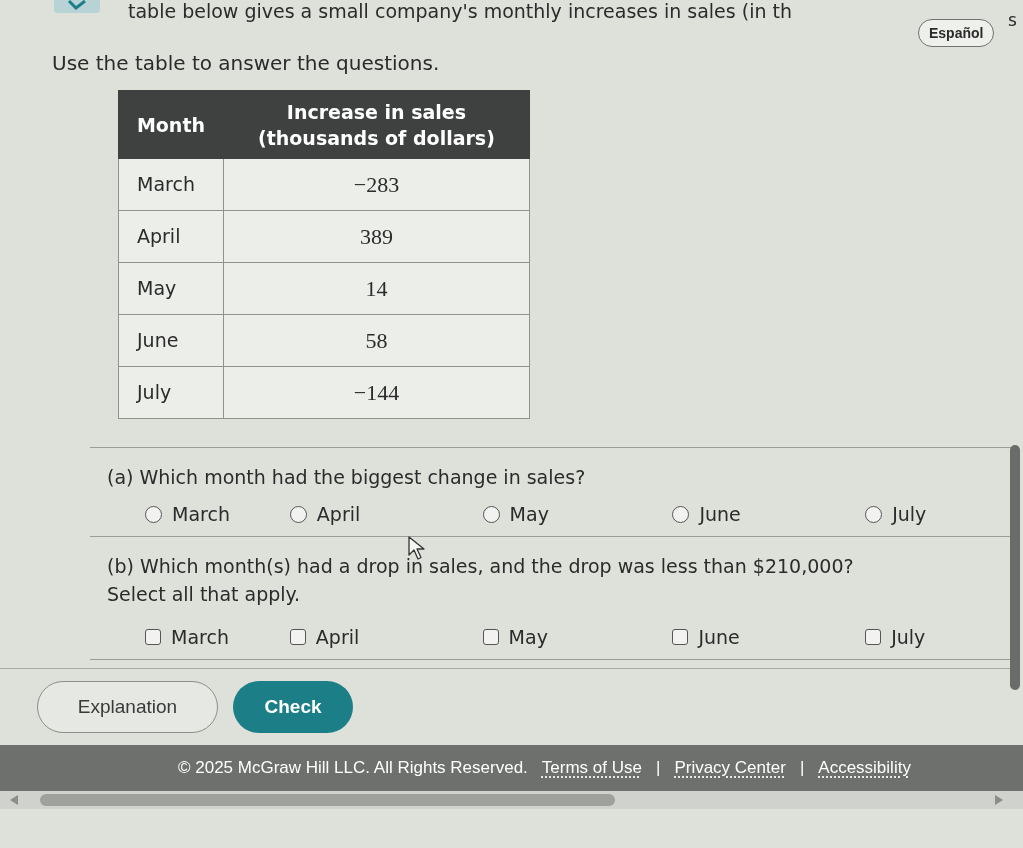  I want to click on column-header: Increase in sales (thousands of dollars), so click(376, 124).